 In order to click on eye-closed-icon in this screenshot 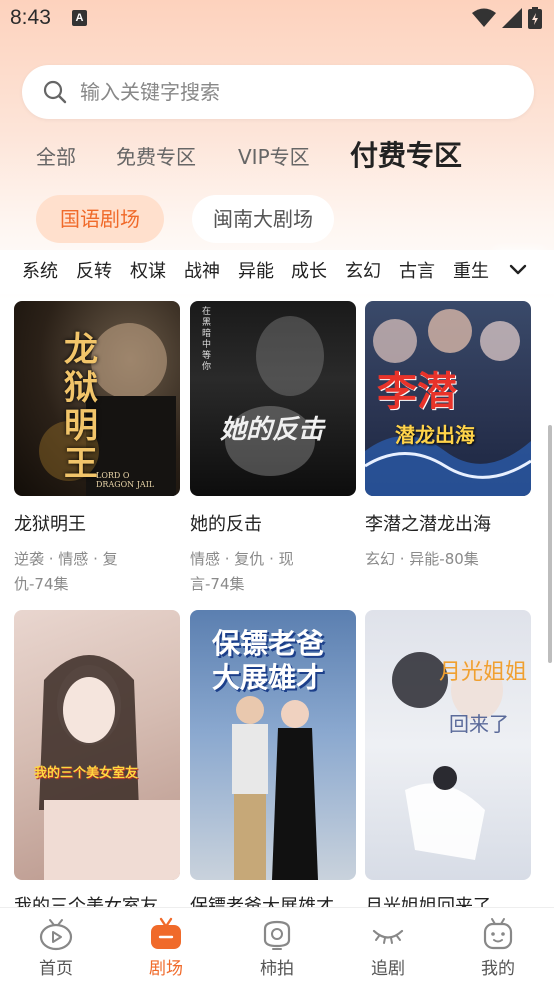, I will do `click(388, 936)`.